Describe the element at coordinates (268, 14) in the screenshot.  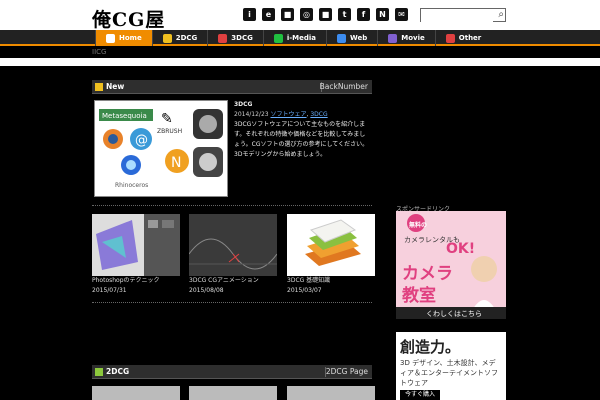
I see `social-icon-2: e` at that location.